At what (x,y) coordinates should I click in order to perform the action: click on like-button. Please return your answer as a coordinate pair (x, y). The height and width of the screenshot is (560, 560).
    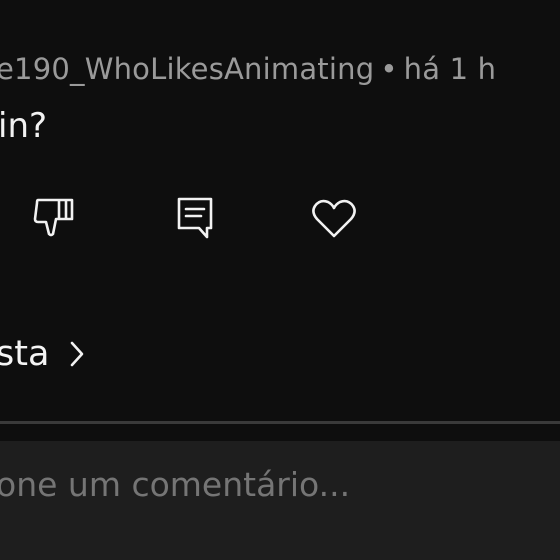
    Looking at the image, I should click on (334, 218).